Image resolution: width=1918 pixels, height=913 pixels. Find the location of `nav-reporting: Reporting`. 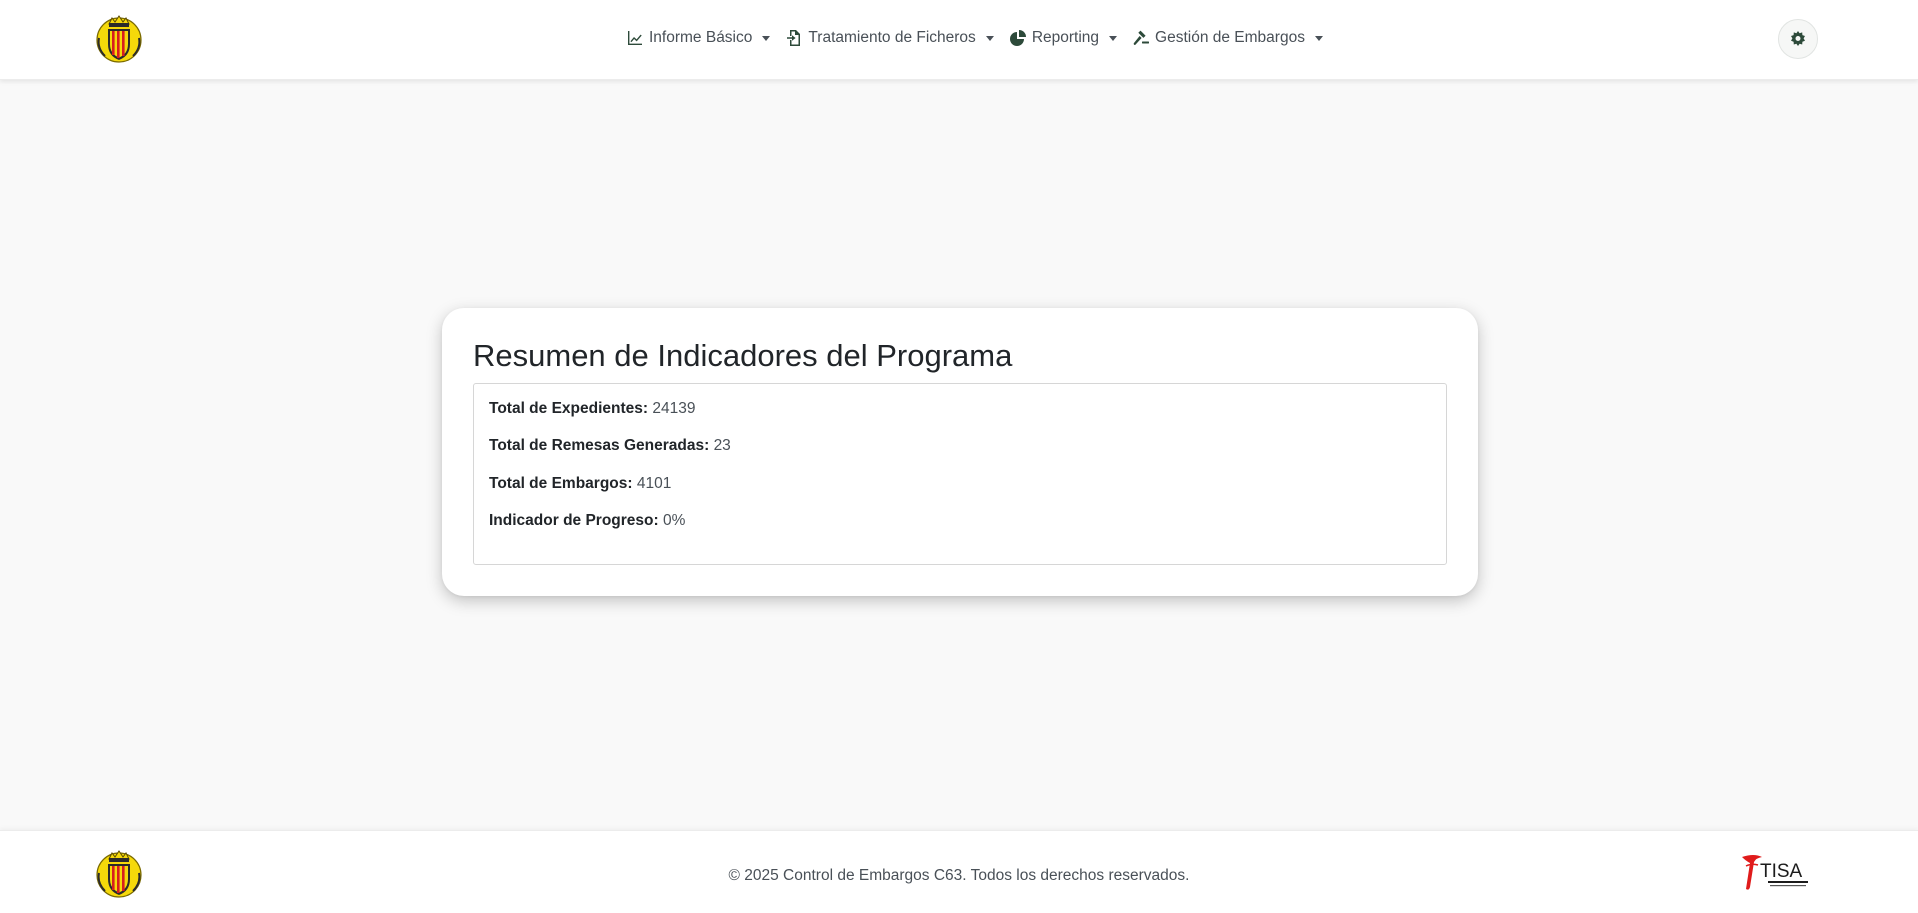

nav-reporting: Reporting is located at coordinates (1063, 38).